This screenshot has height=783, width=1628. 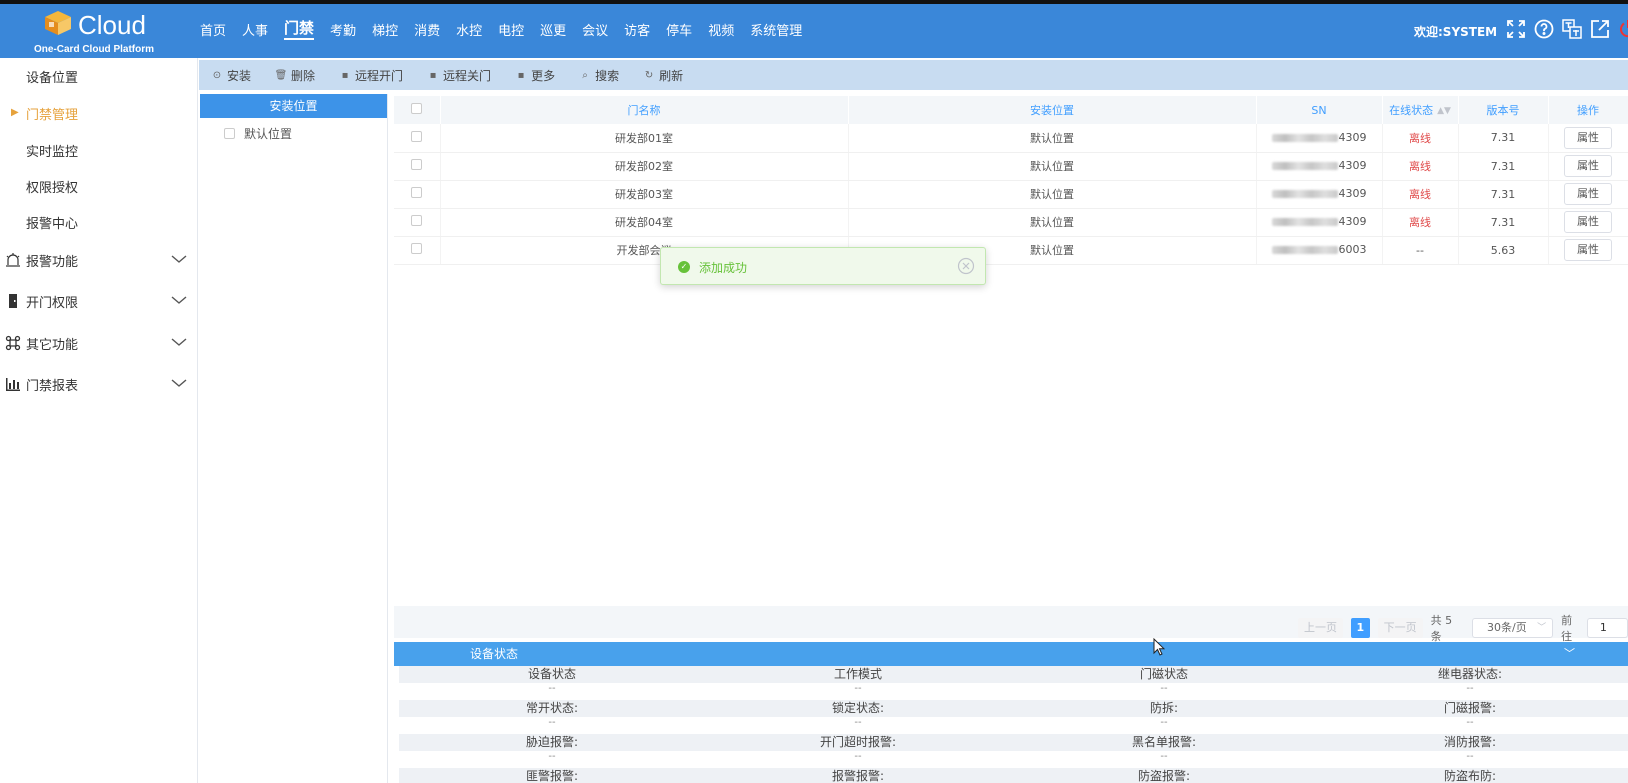 I want to click on tree-node-default: 默认位置, so click(x=258, y=133).